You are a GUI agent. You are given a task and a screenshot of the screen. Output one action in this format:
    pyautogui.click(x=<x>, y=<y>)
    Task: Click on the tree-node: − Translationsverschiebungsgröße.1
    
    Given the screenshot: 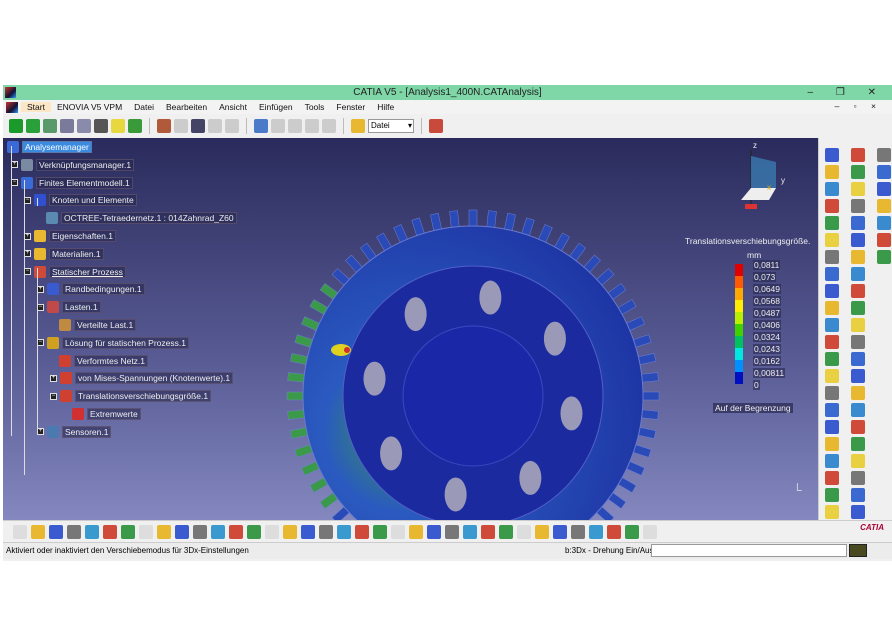 What is the action you would take?
    pyautogui.click(x=131, y=396)
    